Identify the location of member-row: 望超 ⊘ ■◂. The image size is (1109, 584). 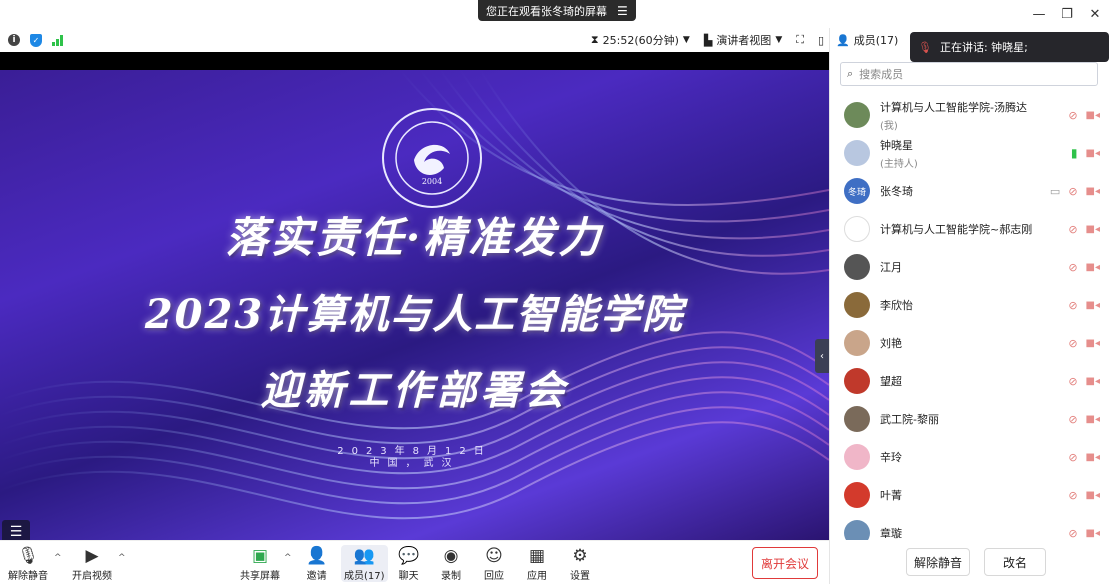
(969, 381).